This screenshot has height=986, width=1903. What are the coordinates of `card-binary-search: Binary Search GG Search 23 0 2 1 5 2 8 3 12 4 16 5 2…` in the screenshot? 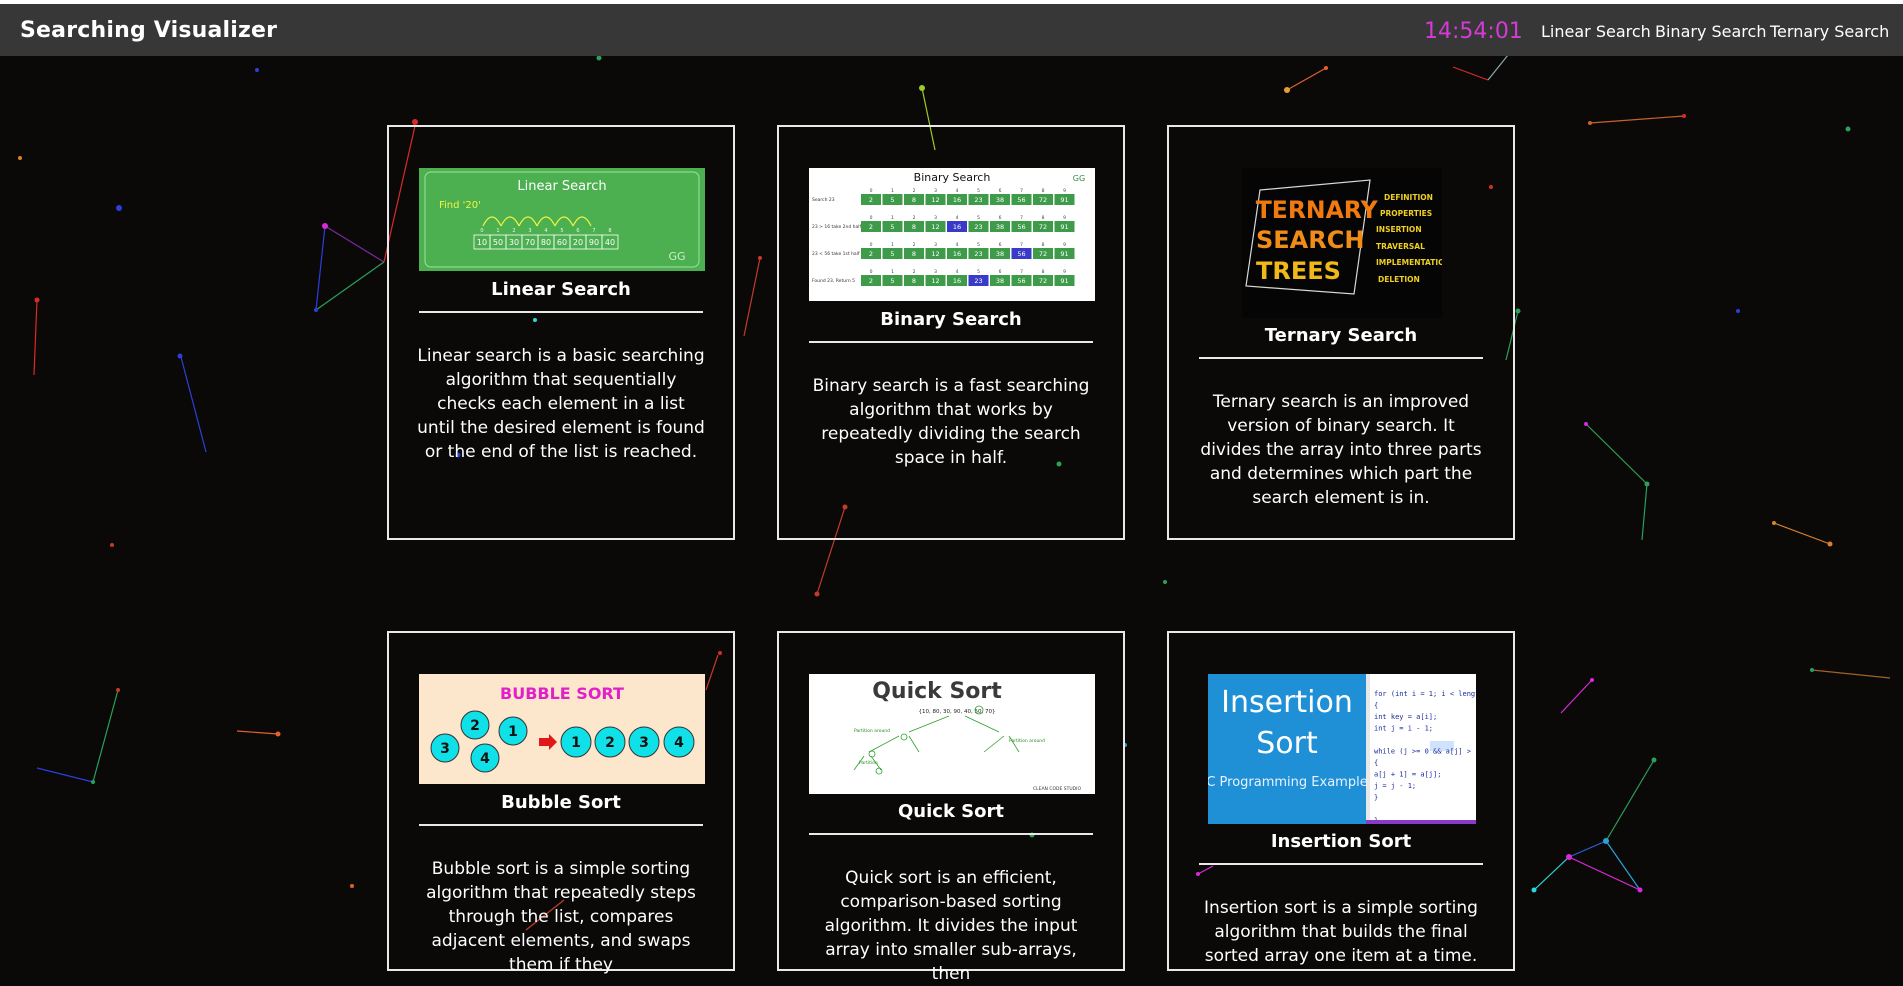 It's located at (951, 332).